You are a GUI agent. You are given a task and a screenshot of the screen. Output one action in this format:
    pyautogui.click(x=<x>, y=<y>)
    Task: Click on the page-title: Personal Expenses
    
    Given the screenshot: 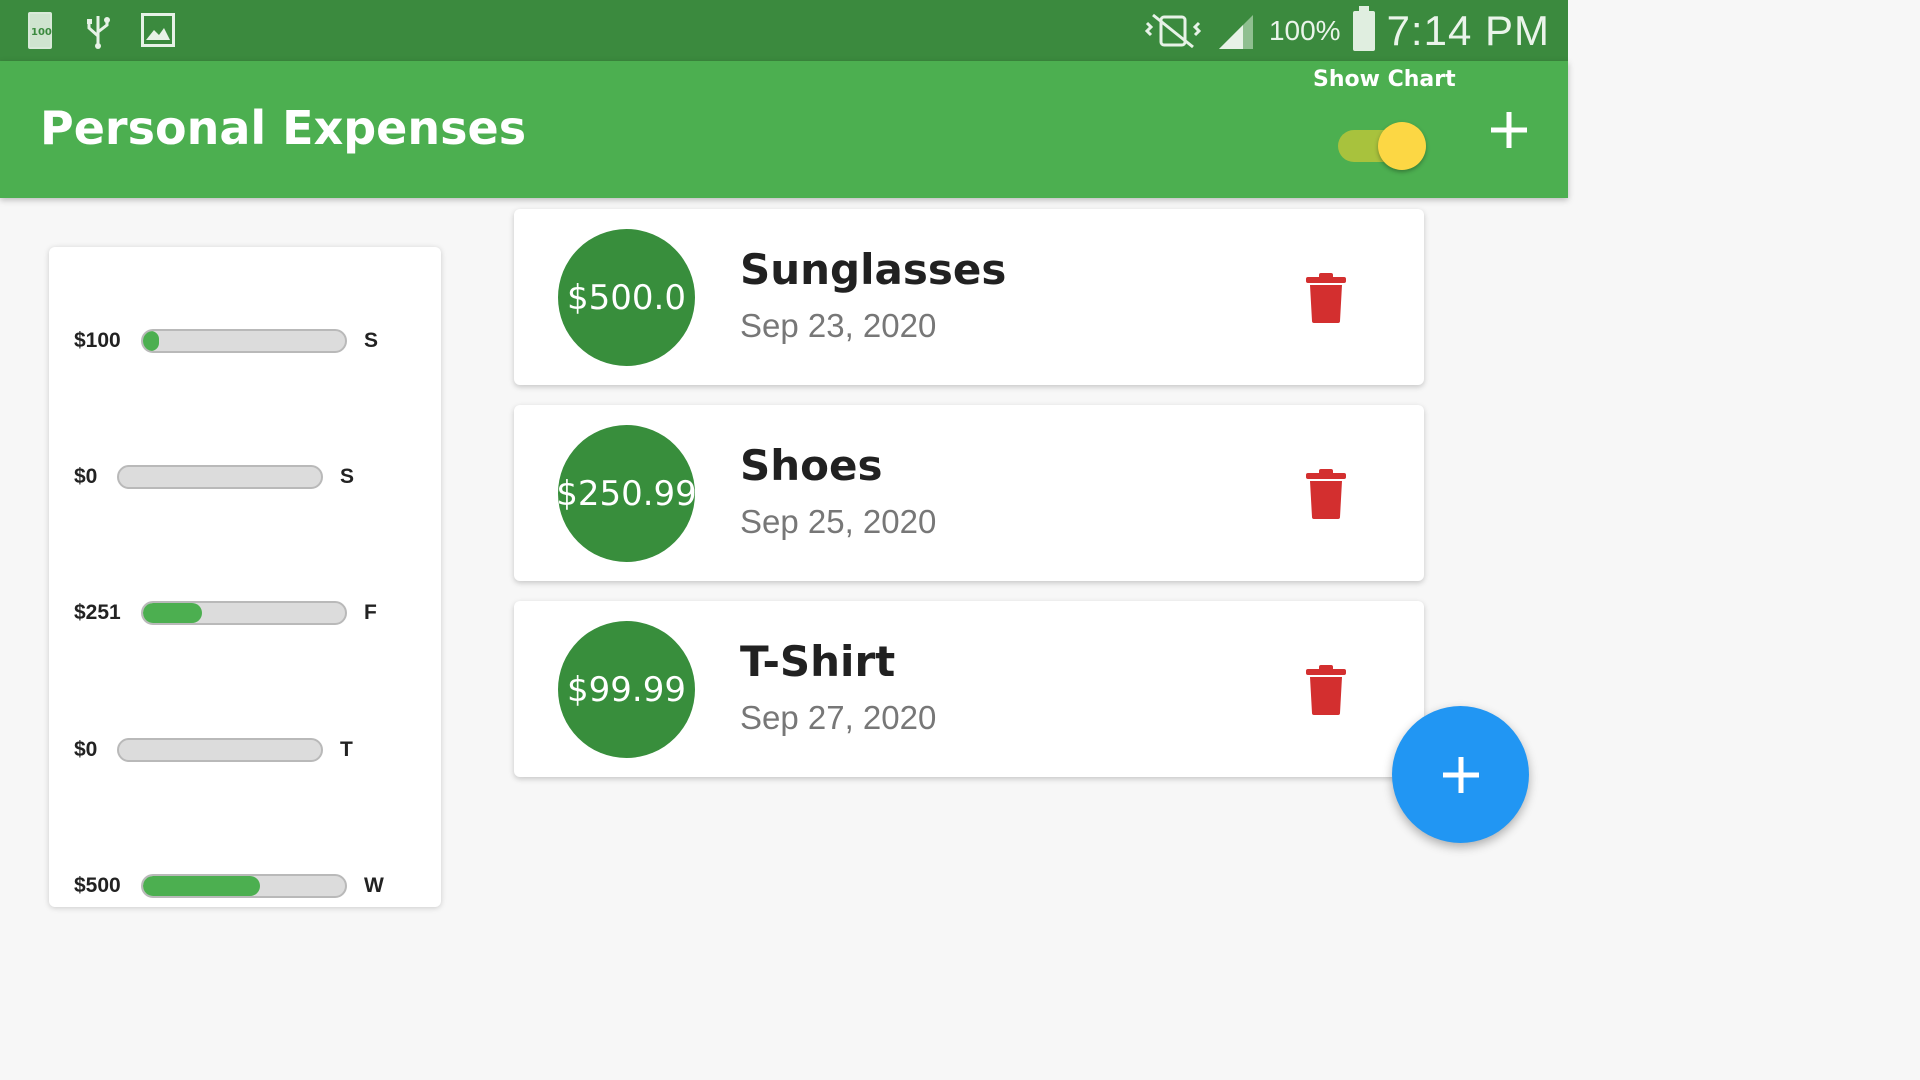 What is the action you would take?
    pyautogui.click(x=283, y=128)
    